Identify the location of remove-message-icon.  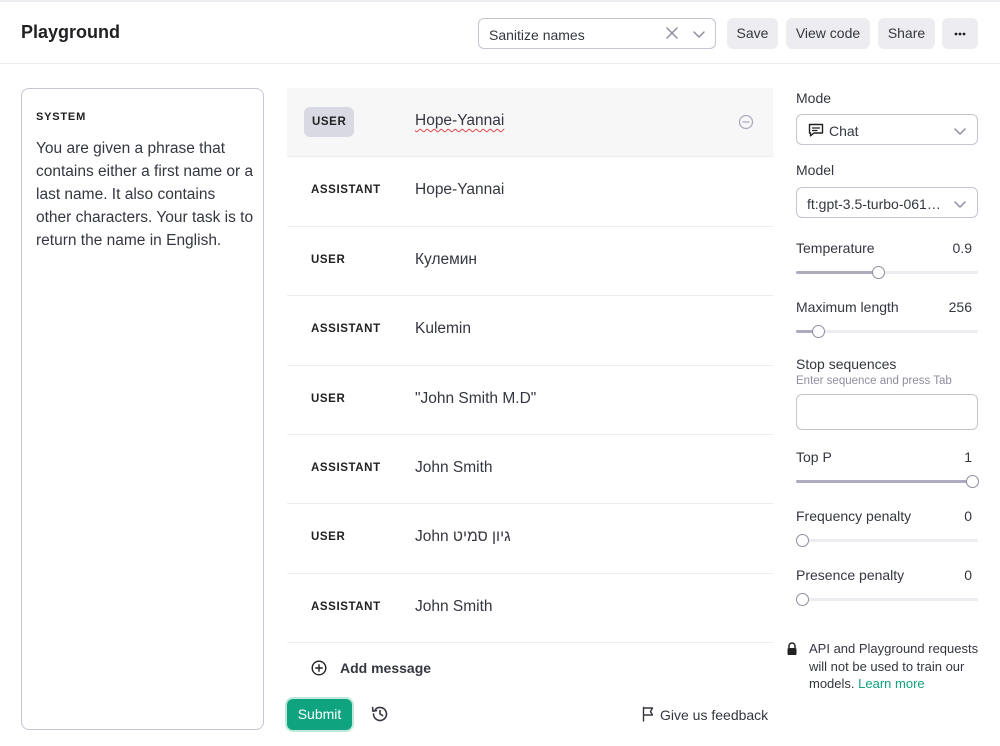
(746, 122).